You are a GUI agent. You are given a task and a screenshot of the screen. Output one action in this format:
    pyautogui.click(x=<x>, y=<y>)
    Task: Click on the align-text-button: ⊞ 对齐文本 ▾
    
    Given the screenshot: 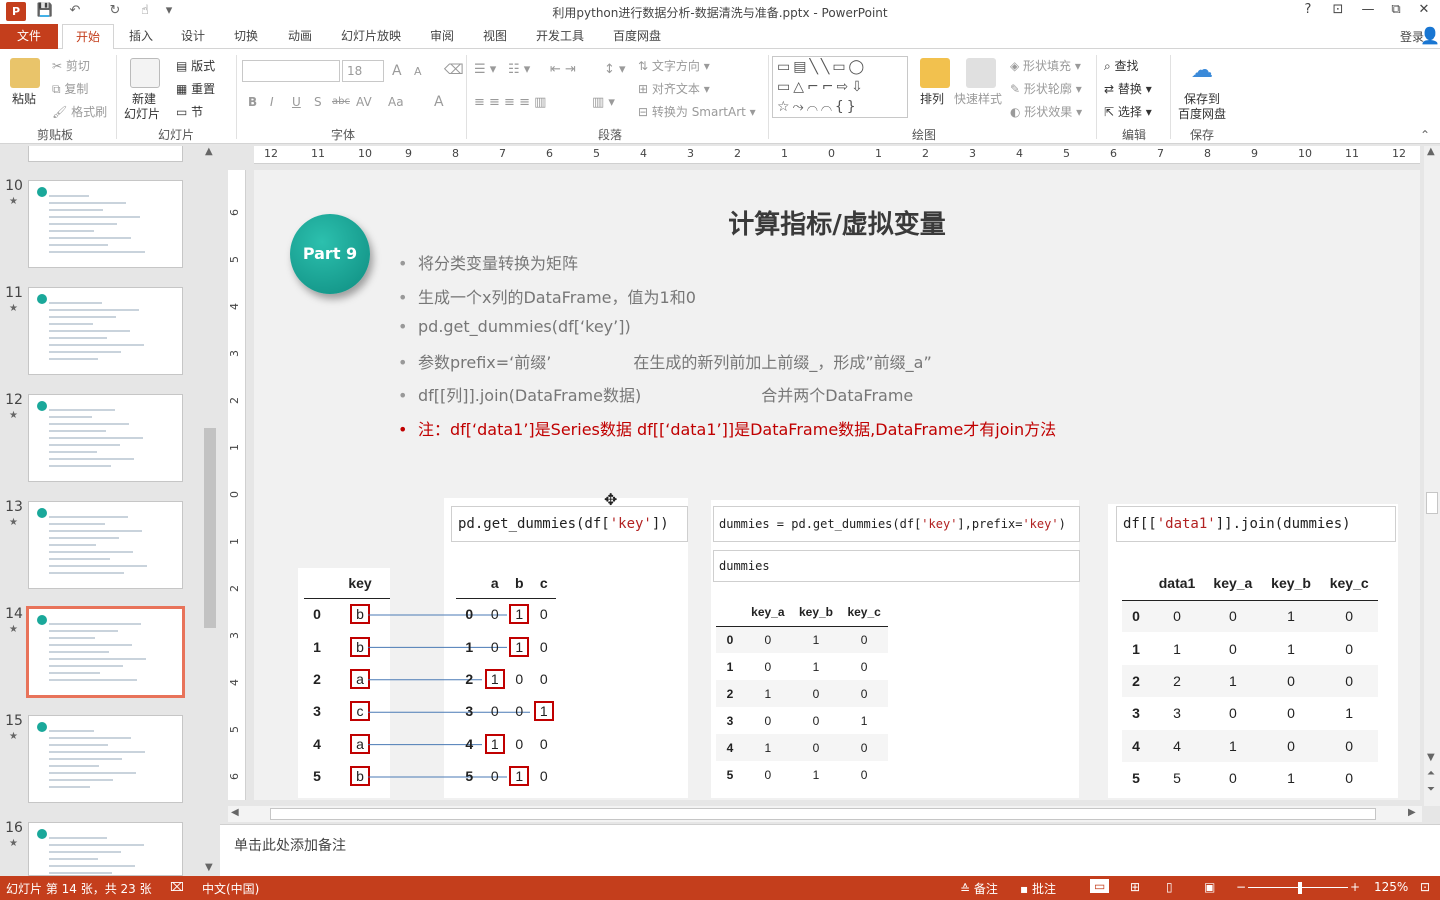 What is the action you would take?
    pyautogui.click(x=674, y=88)
    